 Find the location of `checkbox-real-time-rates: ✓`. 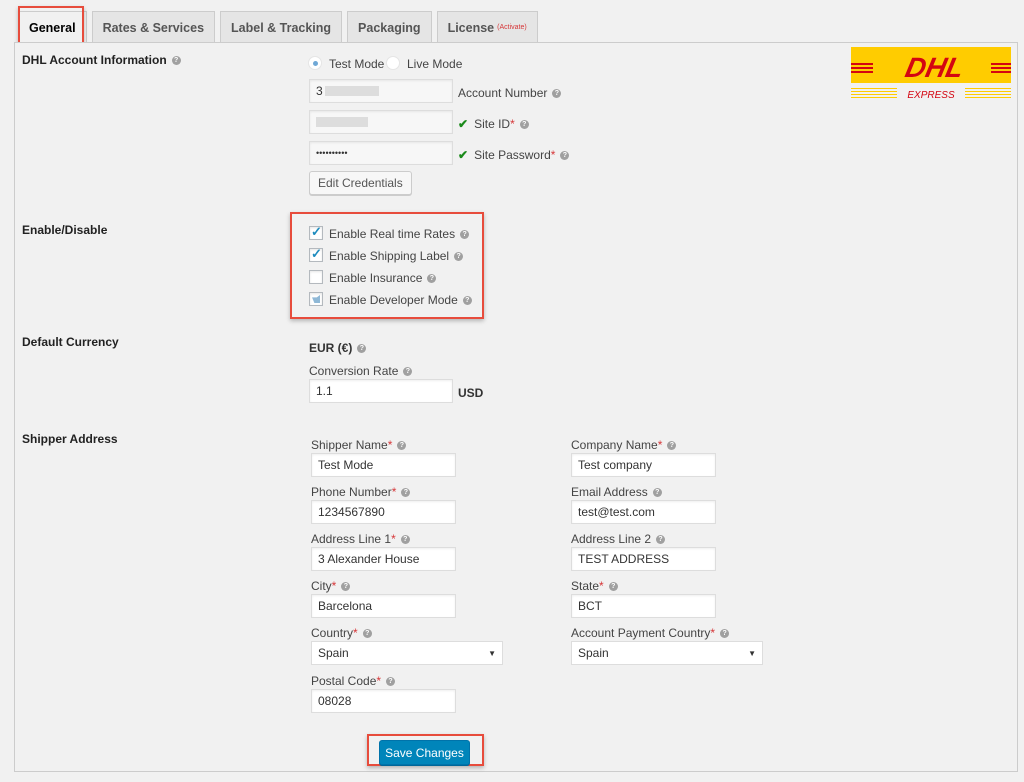

checkbox-real-time-rates: ✓ is located at coordinates (316, 232).